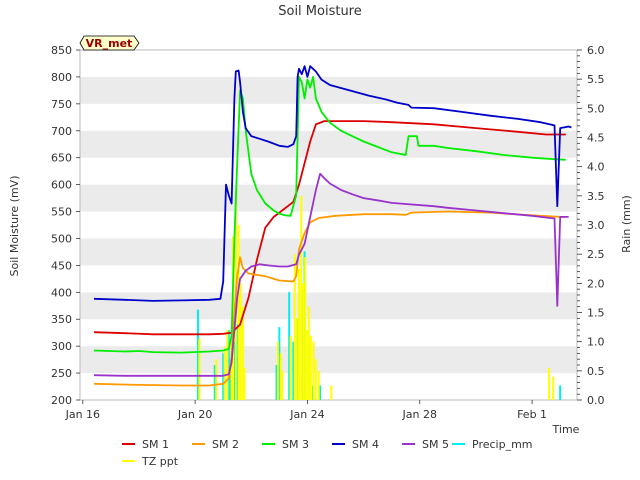 The width and height of the screenshot is (640, 480). I want to click on left-tick-label: 250, so click(61, 373).